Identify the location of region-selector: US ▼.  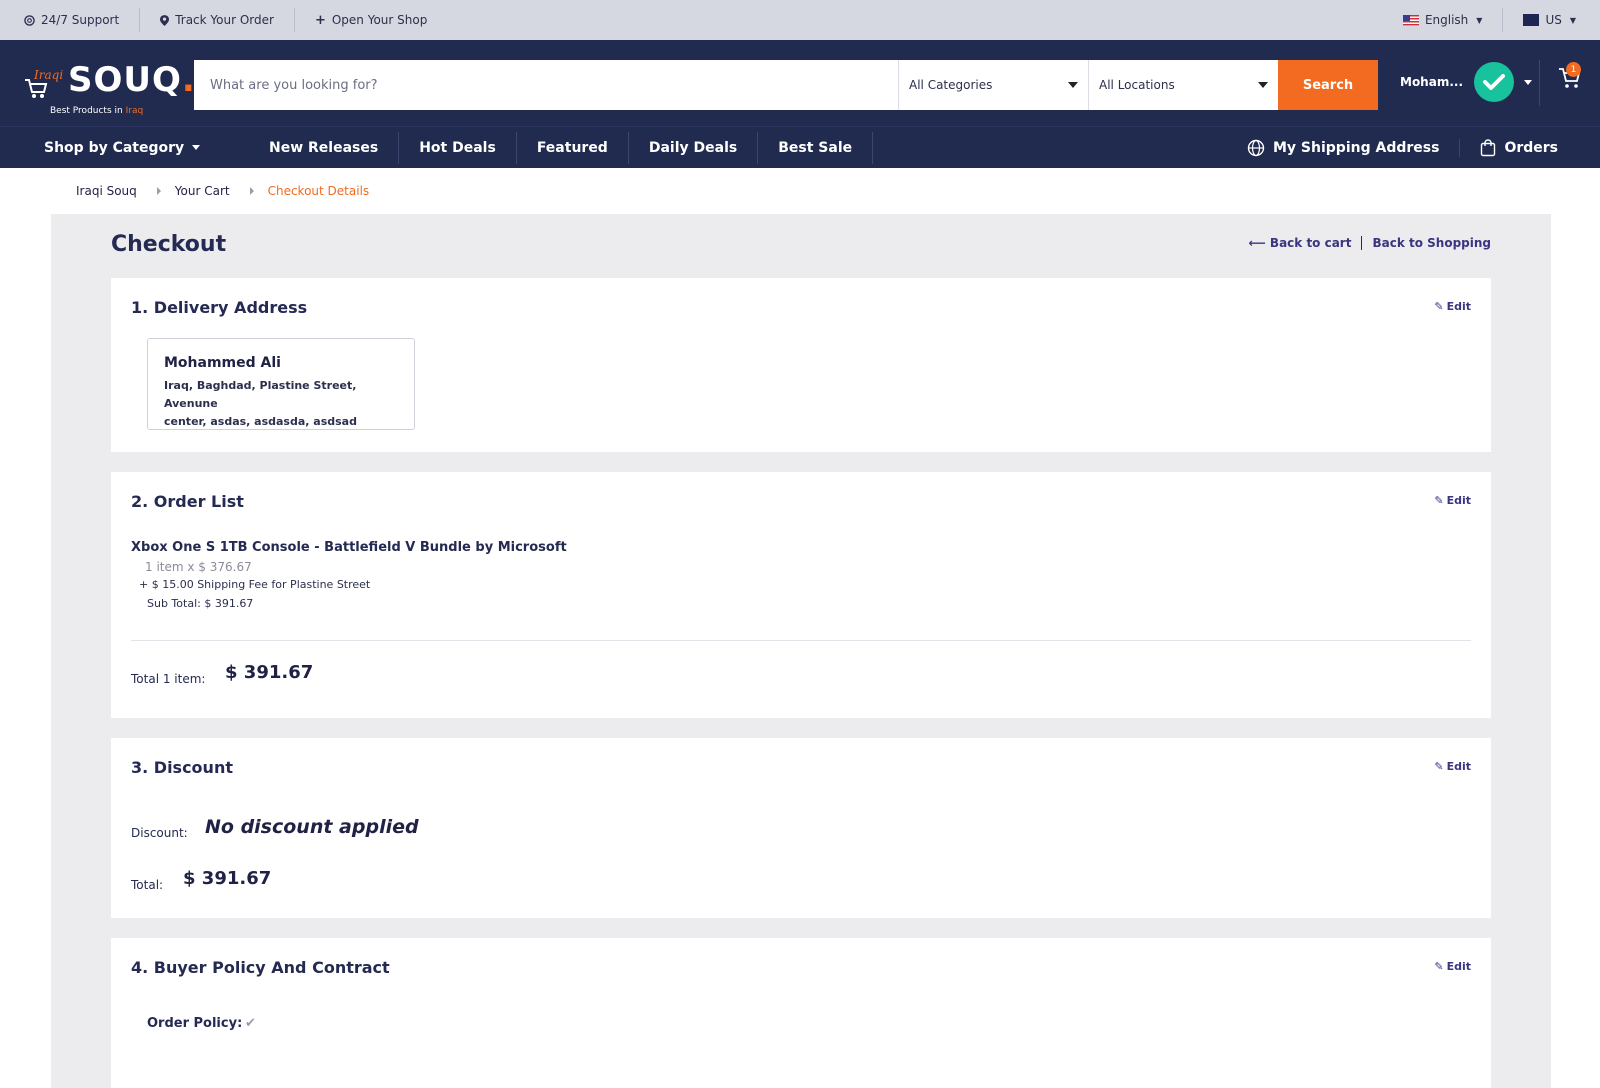
(1539, 20).